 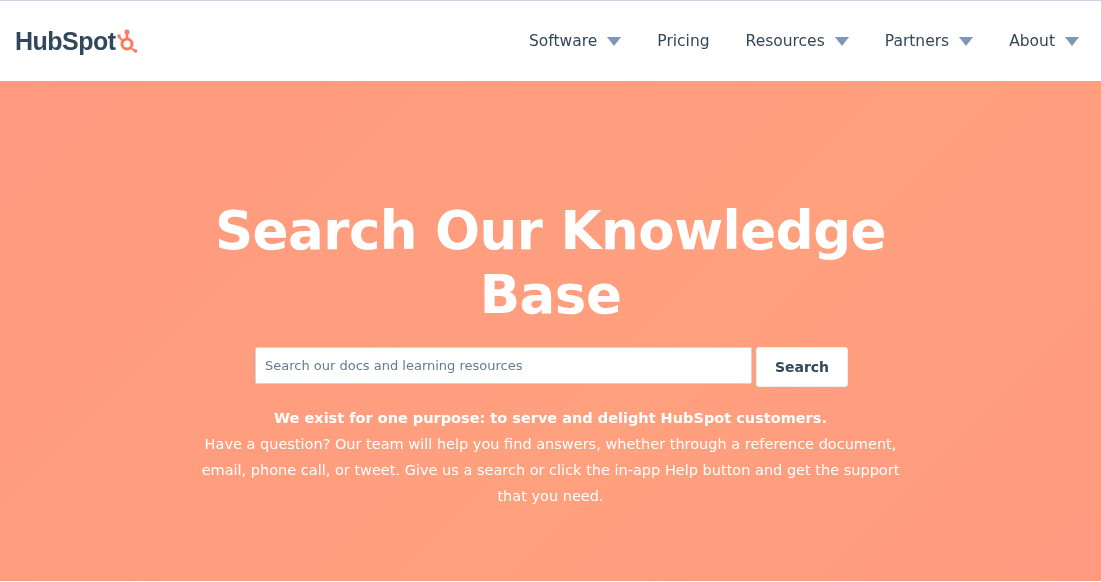 I want to click on nav-link: Partners, so click(x=929, y=41).